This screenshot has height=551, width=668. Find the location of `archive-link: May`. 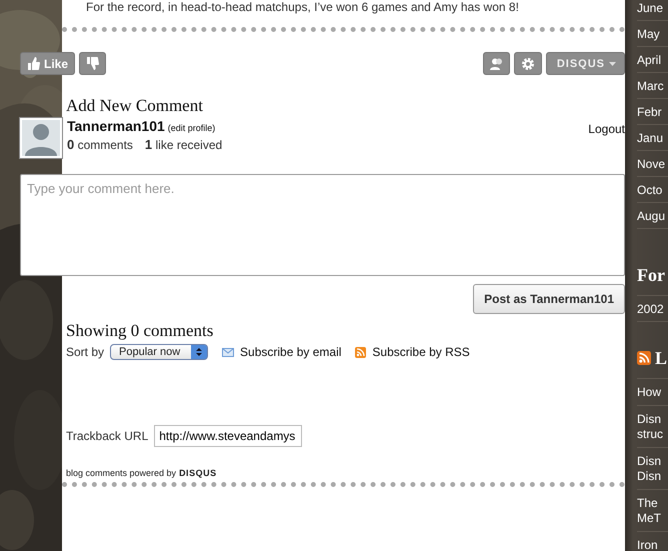

archive-link: May is located at coordinates (652, 34).